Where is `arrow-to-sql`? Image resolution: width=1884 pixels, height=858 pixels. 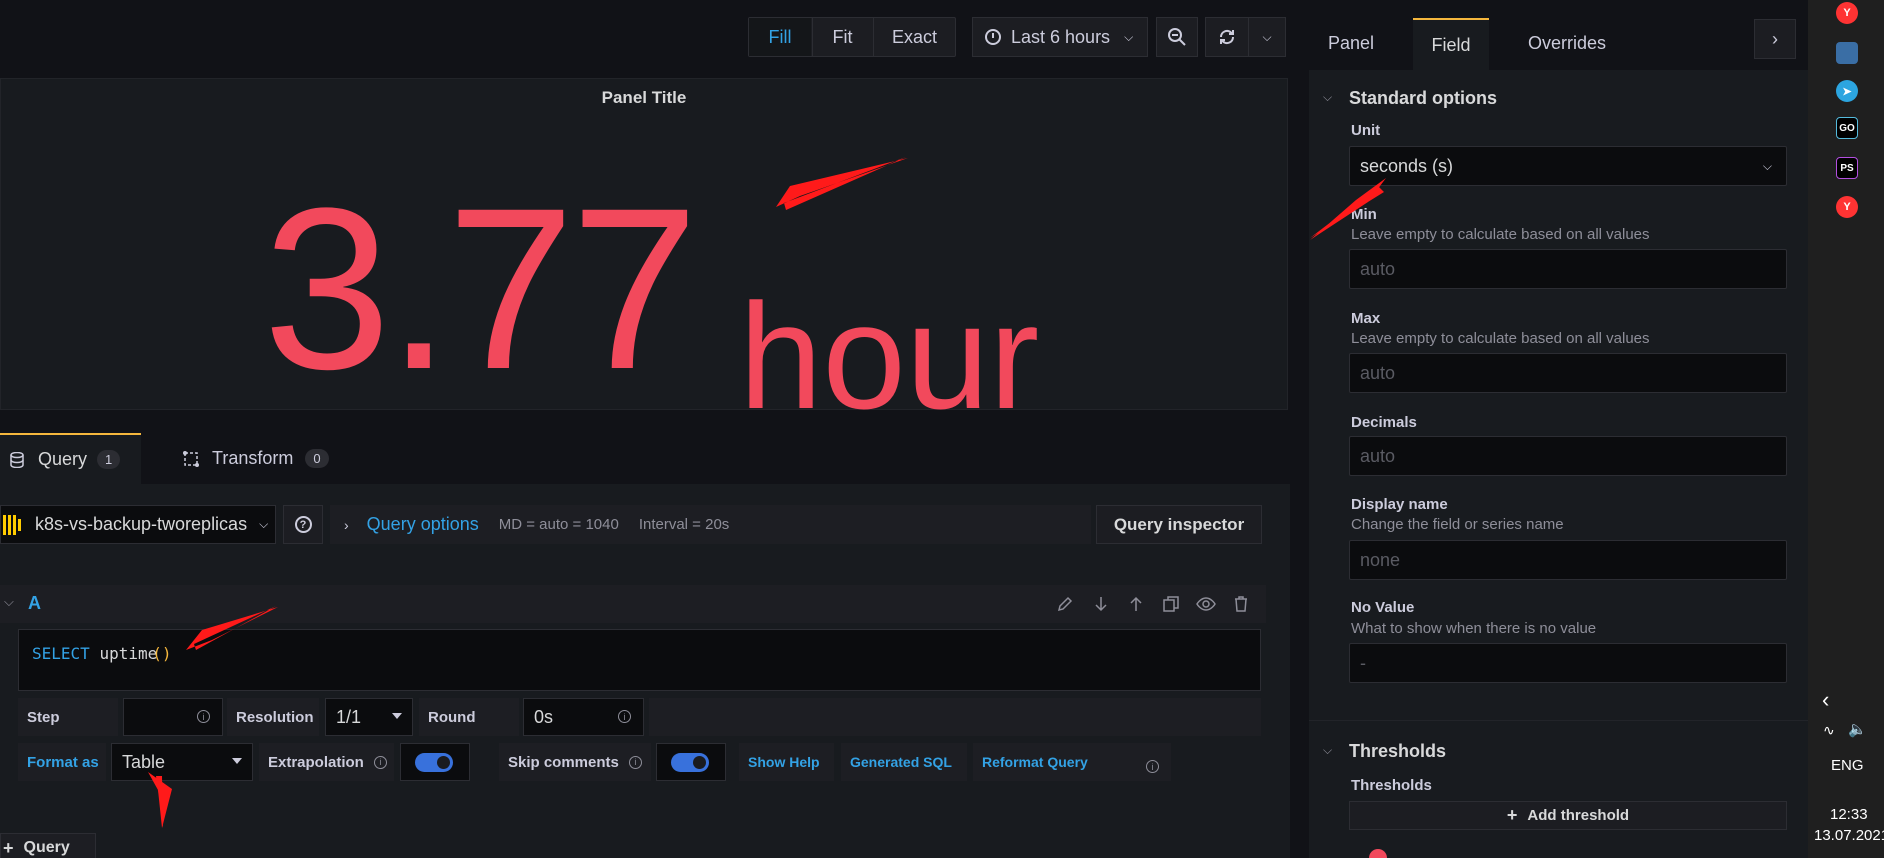
arrow-to-sql is located at coordinates (232, 628).